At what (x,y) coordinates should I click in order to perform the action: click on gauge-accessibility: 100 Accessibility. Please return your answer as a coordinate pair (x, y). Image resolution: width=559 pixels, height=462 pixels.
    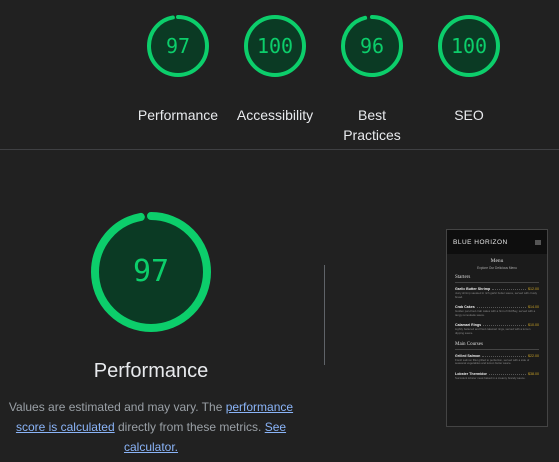
    Looking at the image, I should click on (275, 68).